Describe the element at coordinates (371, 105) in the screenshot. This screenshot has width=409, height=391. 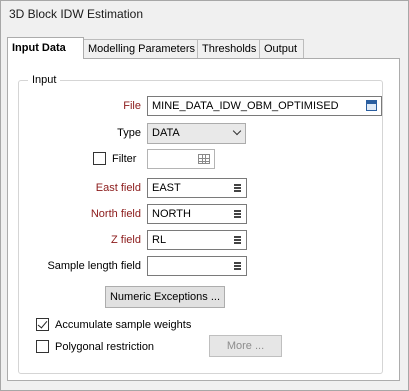
I see `browse-file-icon` at that location.